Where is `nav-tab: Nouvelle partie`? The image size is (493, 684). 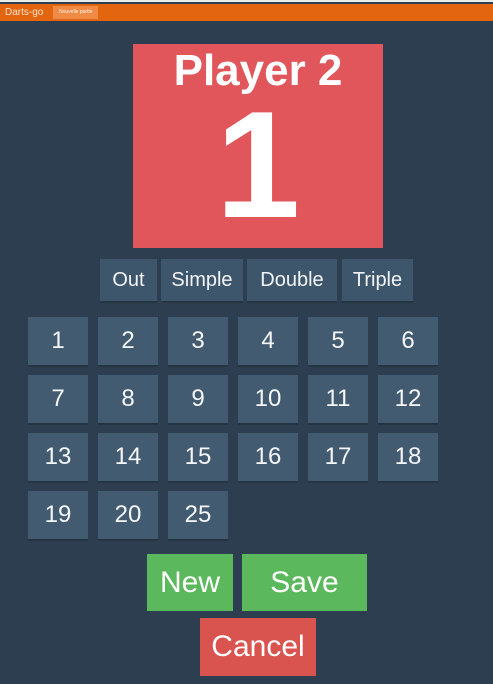
nav-tab: Nouvelle partie is located at coordinates (76, 12).